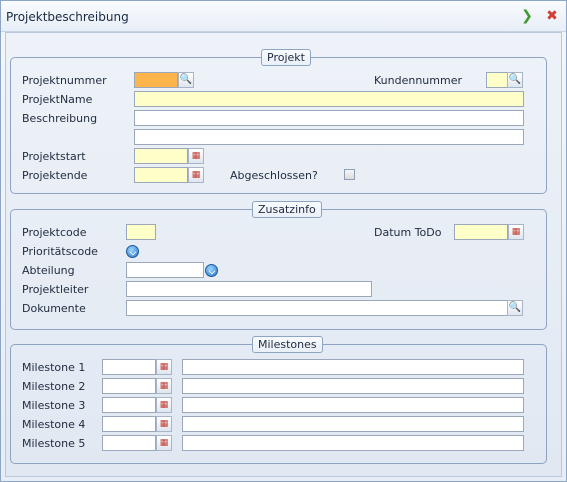 This screenshot has width=567, height=482. What do you see at coordinates (165, 270) in the screenshot?
I see `abteilung-select` at bounding box center [165, 270].